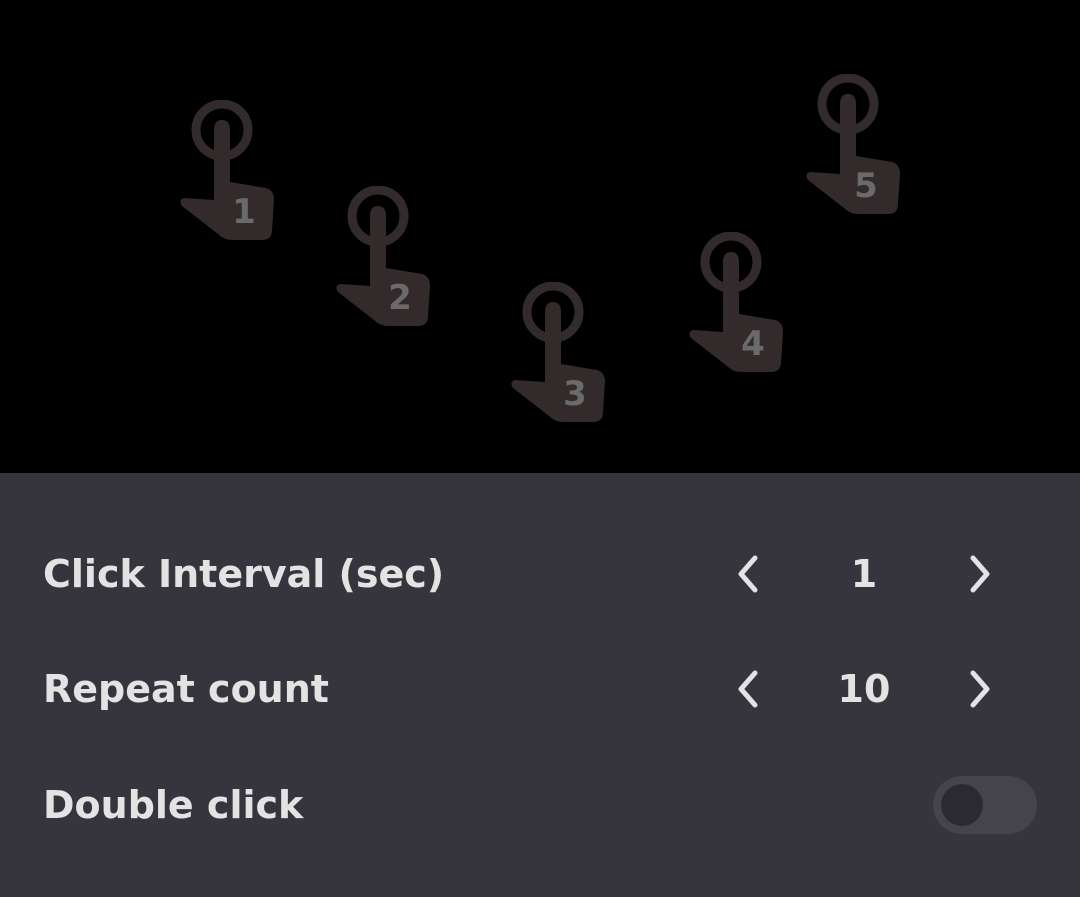 Image resolution: width=1080 pixels, height=897 pixels. Describe the element at coordinates (173, 805) in the screenshot. I see `double-click-label: Double click` at that location.